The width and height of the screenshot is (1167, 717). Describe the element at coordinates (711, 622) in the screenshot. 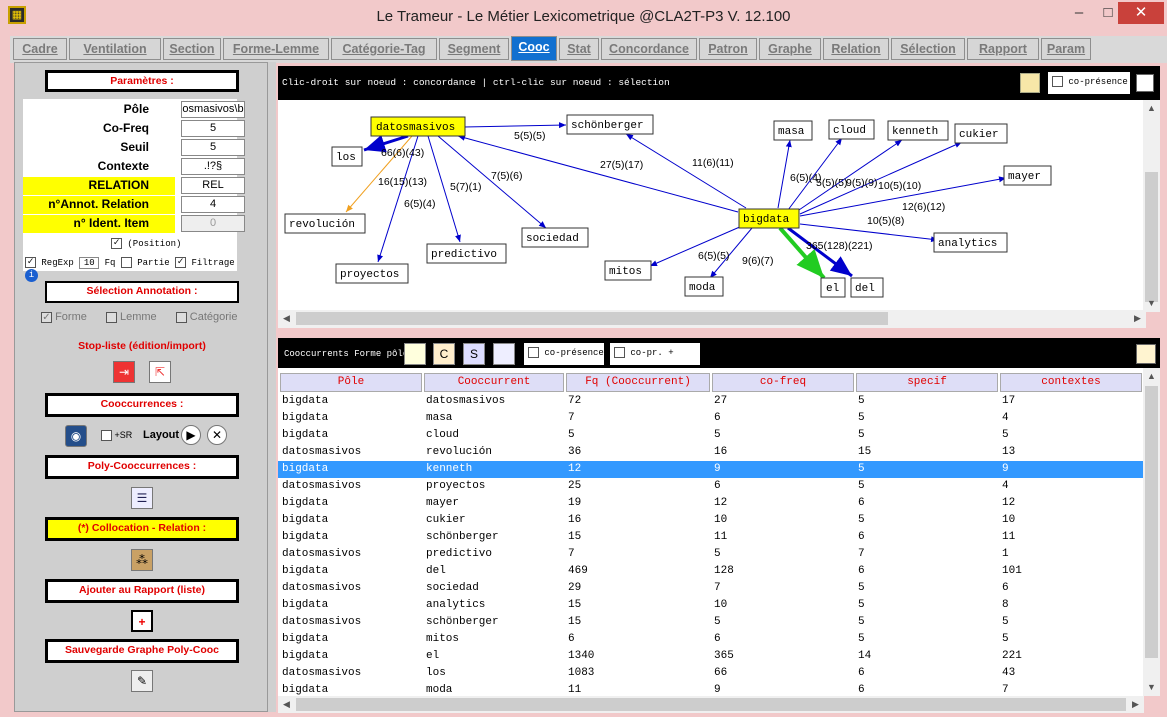

I see `table-row: datosmasivos schönberger 15 5 5 5` at that location.